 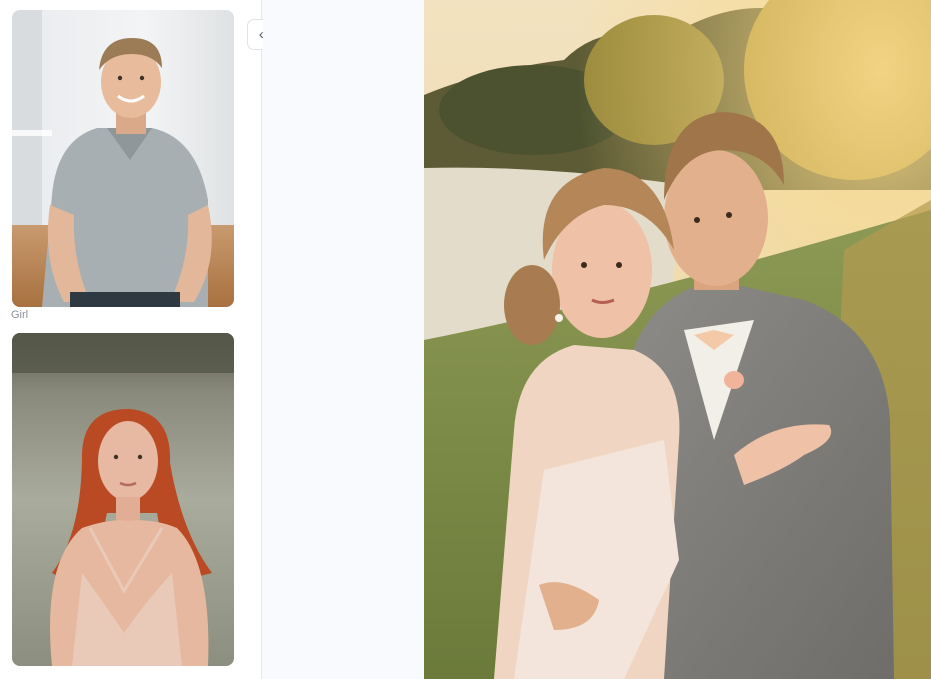 What do you see at coordinates (20, 315) in the screenshot?
I see `girl-reference-label: Girl` at bounding box center [20, 315].